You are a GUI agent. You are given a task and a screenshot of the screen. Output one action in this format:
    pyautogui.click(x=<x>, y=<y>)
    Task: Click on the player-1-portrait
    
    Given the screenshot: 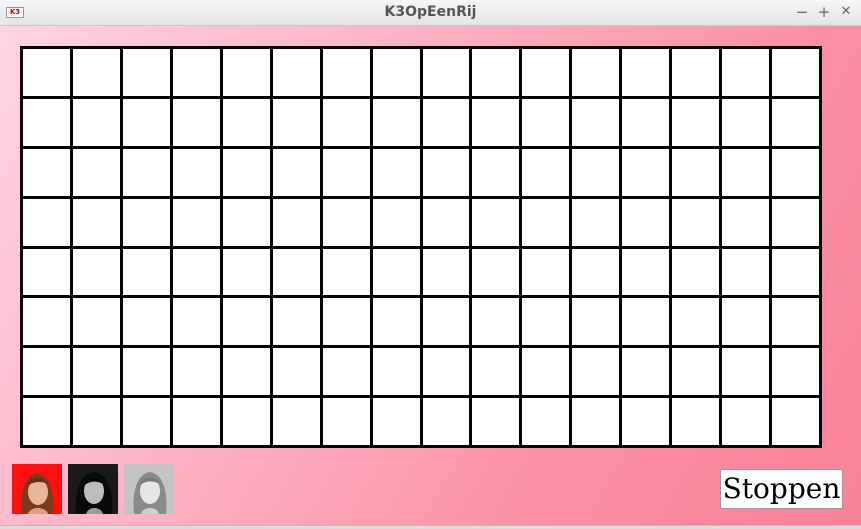 What is the action you would take?
    pyautogui.click(x=37, y=489)
    